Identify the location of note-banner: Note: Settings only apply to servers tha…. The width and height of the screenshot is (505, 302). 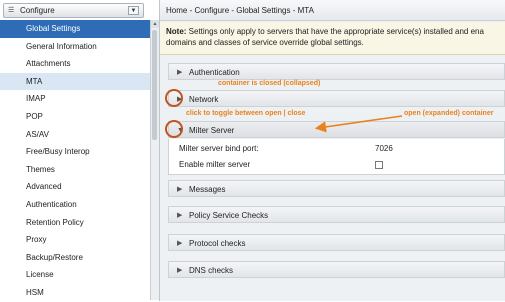
(332, 38).